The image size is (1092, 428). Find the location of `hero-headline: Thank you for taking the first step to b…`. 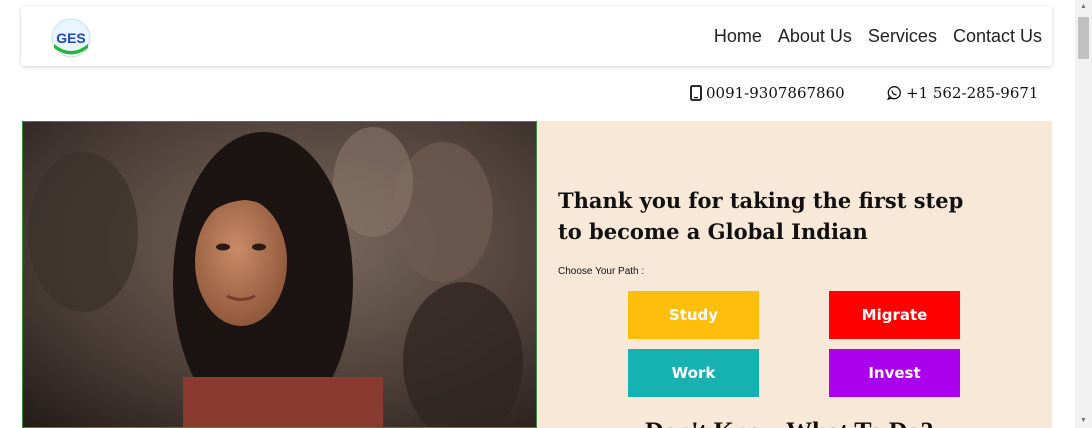

hero-headline: Thank you for taking the first step to b… is located at coordinates (761, 216).